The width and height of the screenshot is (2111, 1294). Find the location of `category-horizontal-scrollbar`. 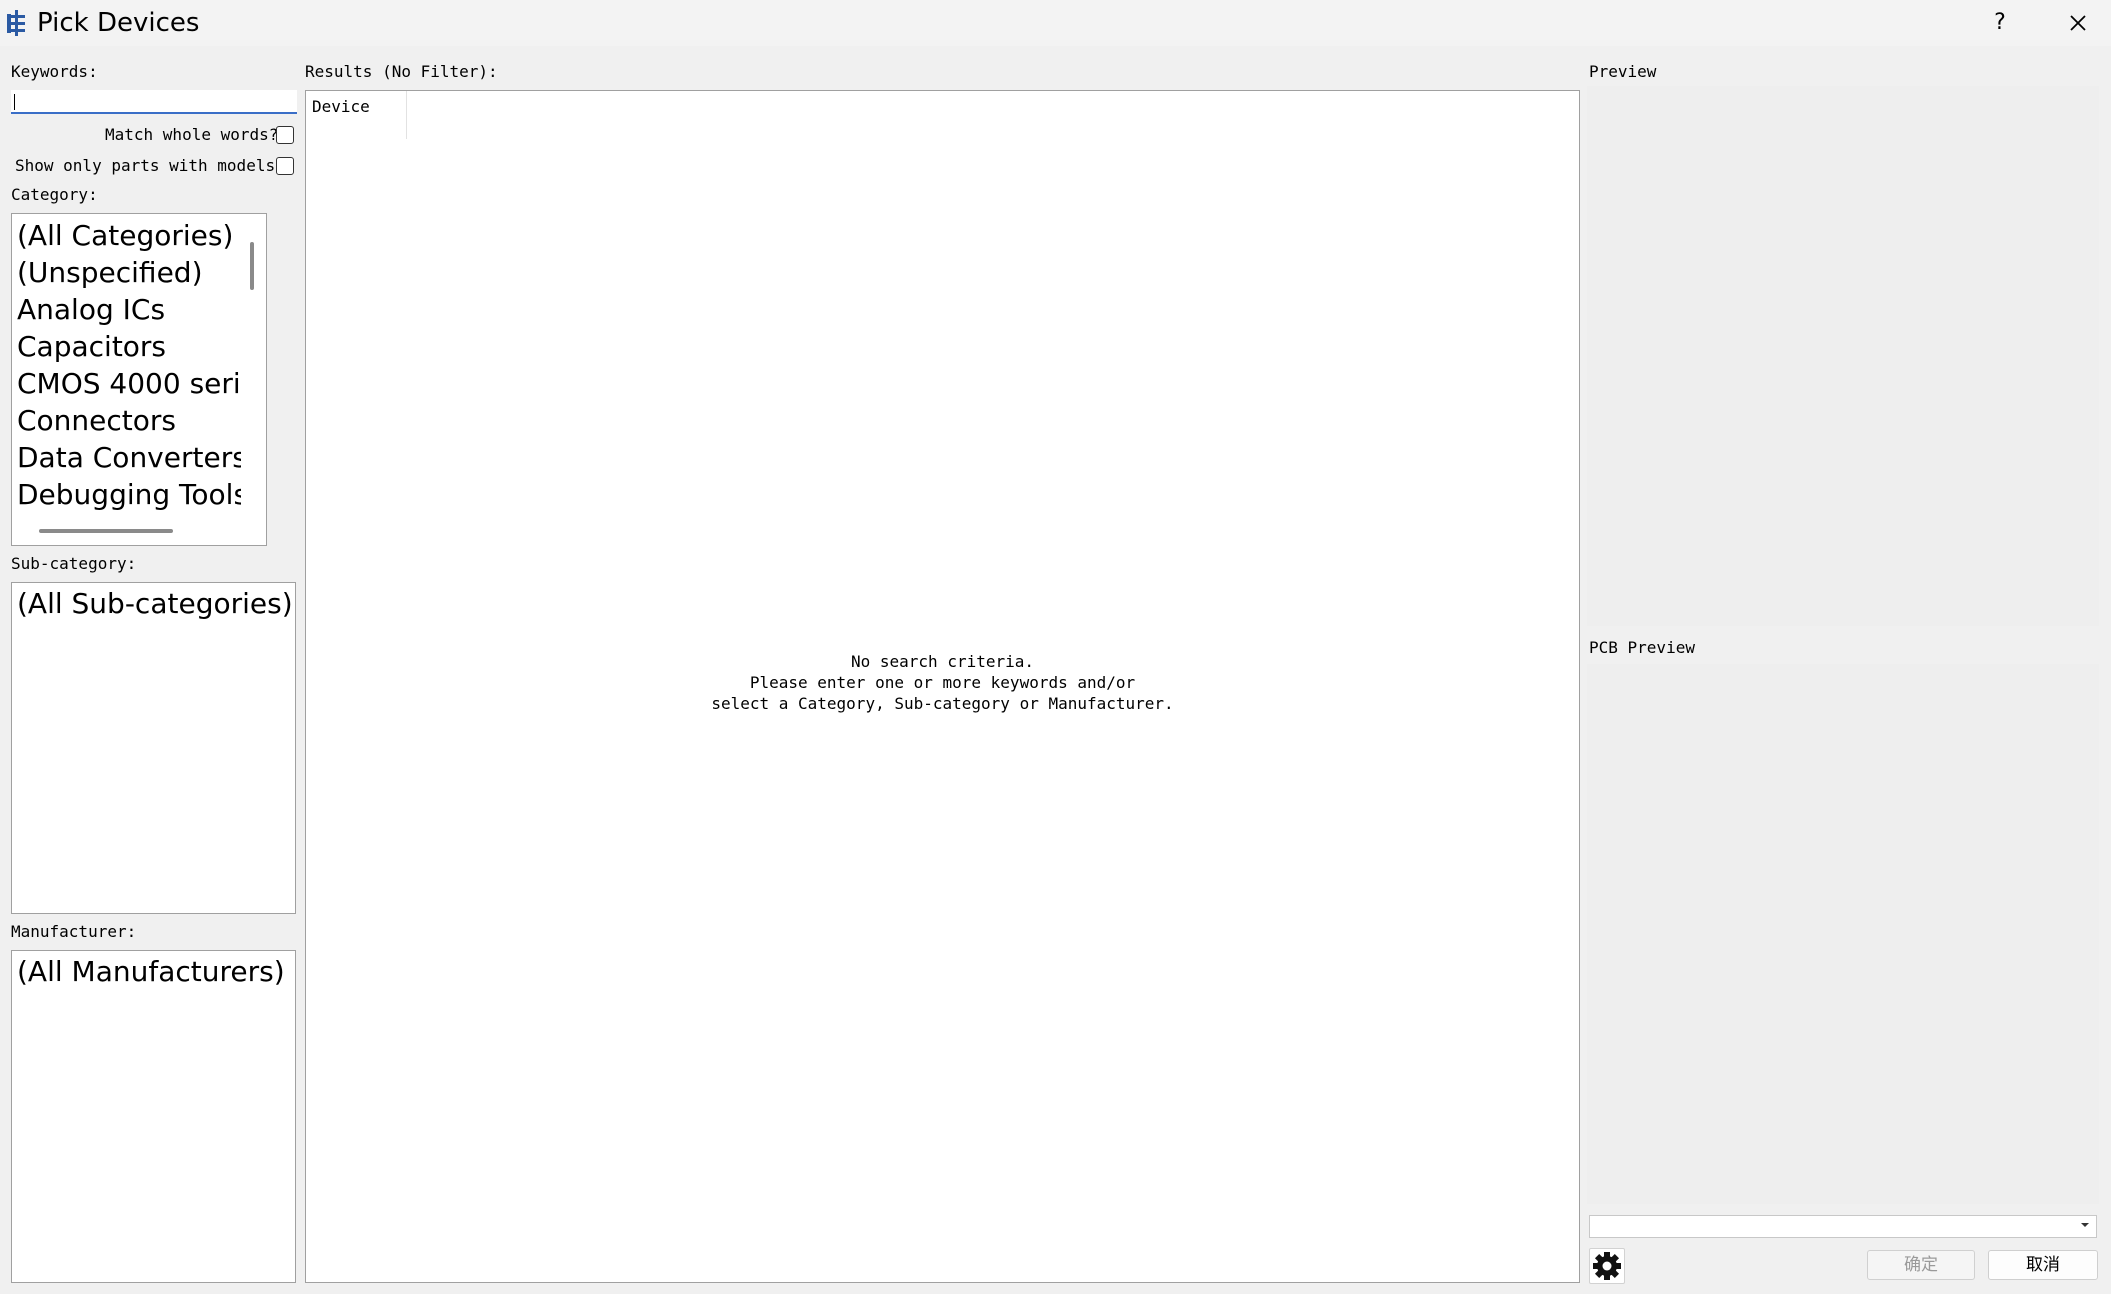

category-horizontal-scrollbar is located at coordinates (106, 531).